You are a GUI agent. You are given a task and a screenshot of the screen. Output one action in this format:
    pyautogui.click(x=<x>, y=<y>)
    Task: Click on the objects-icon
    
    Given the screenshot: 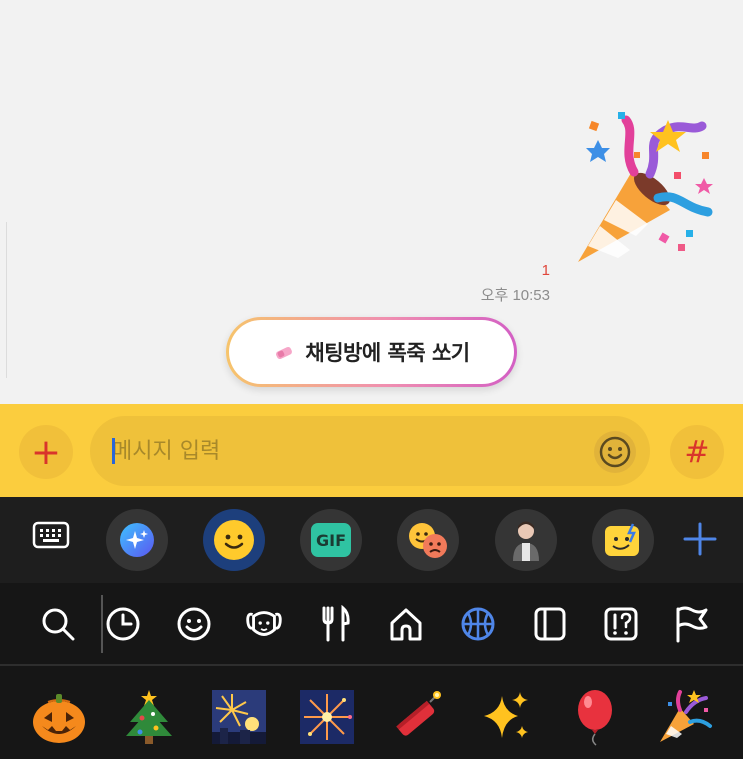 What is the action you would take?
    pyautogui.click(x=550, y=624)
    